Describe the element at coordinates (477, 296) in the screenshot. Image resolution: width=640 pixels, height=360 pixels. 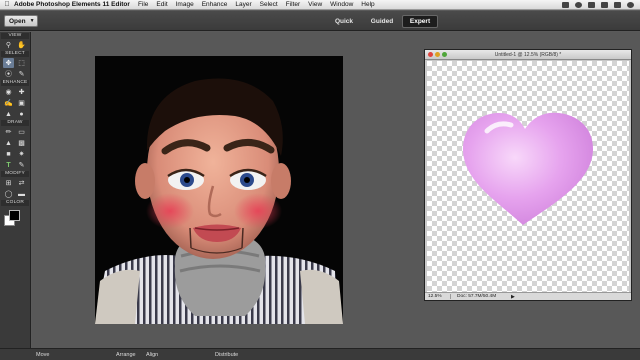
I see `document-size: Doc: 57.7M/50.4M` at that location.